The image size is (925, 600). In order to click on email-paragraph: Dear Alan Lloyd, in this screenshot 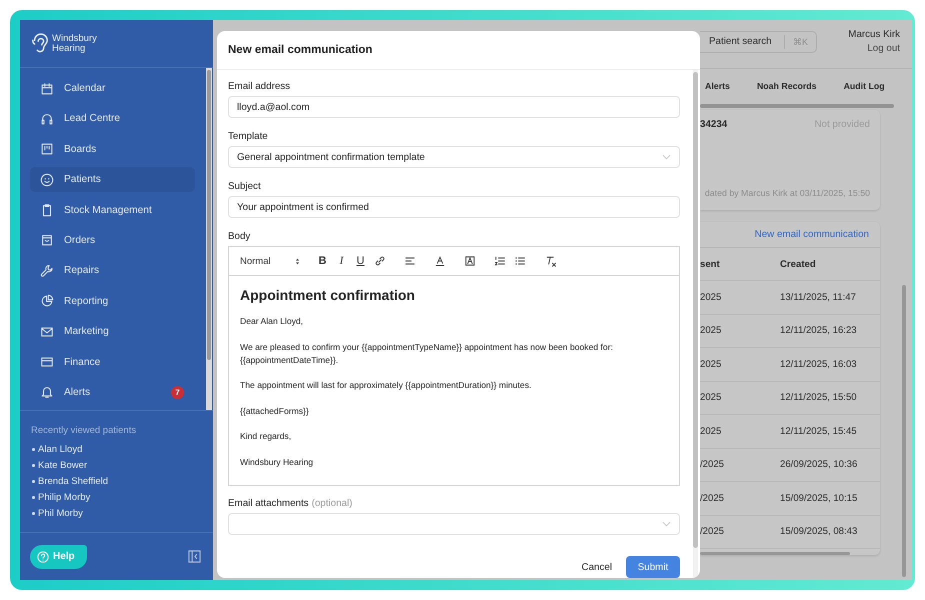, I will do `click(272, 321)`.